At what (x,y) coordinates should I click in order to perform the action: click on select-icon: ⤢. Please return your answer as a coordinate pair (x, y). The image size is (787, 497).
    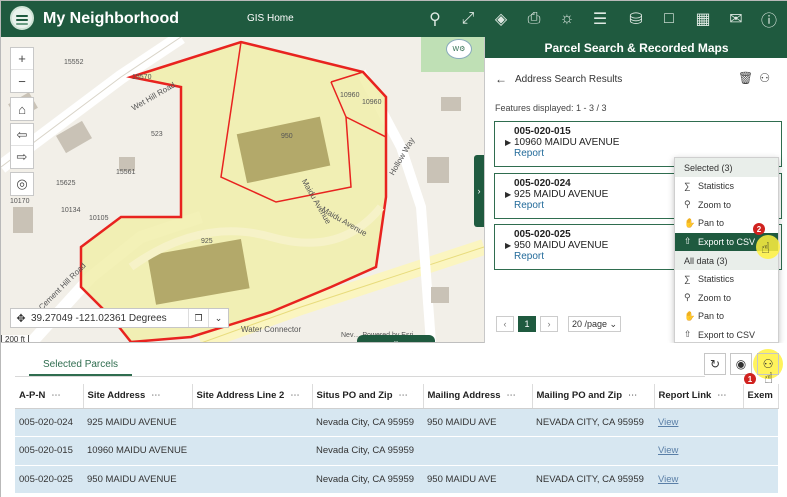
    Looking at the image, I should click on (468, 19).